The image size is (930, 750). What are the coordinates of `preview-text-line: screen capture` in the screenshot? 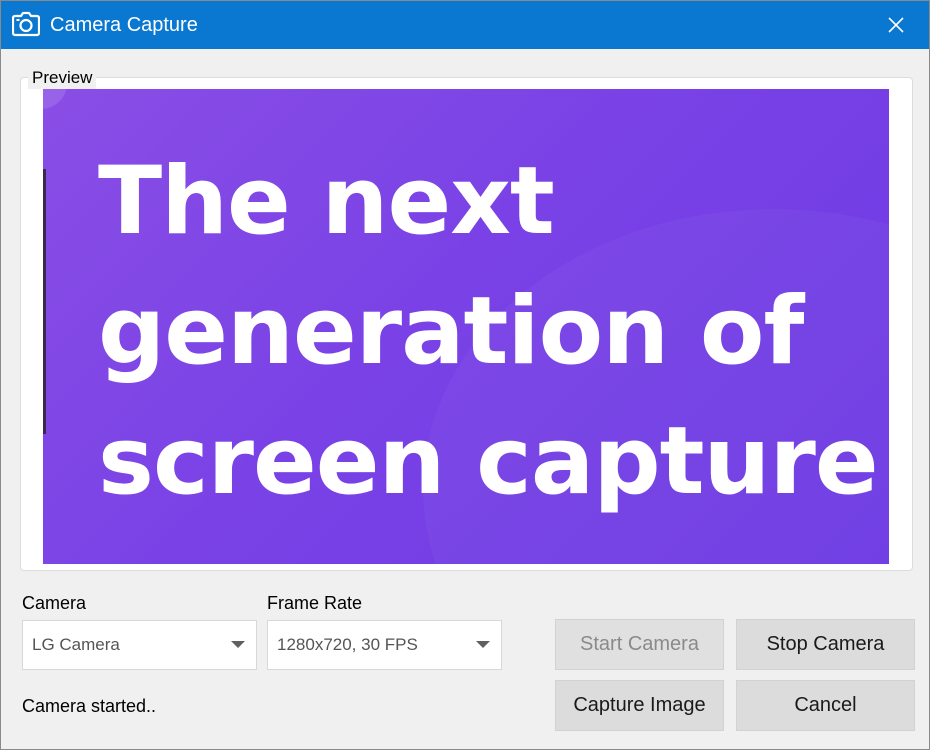 It's located at (488, 461).